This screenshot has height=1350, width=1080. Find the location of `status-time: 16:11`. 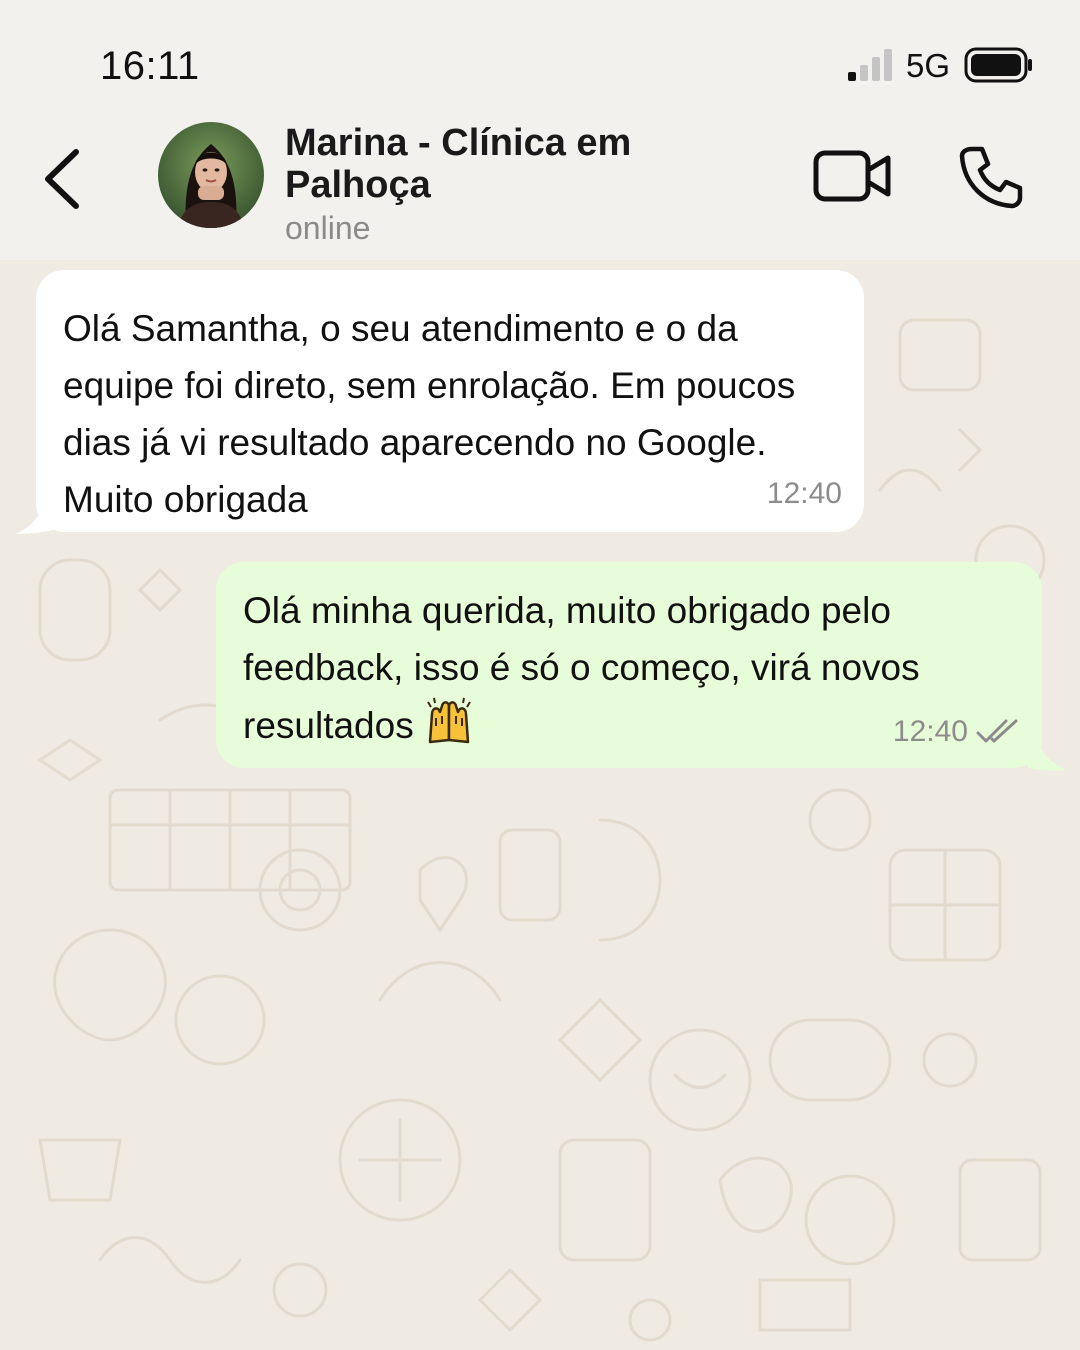

status-time: 16:11 is located at coordinates (150, 66).